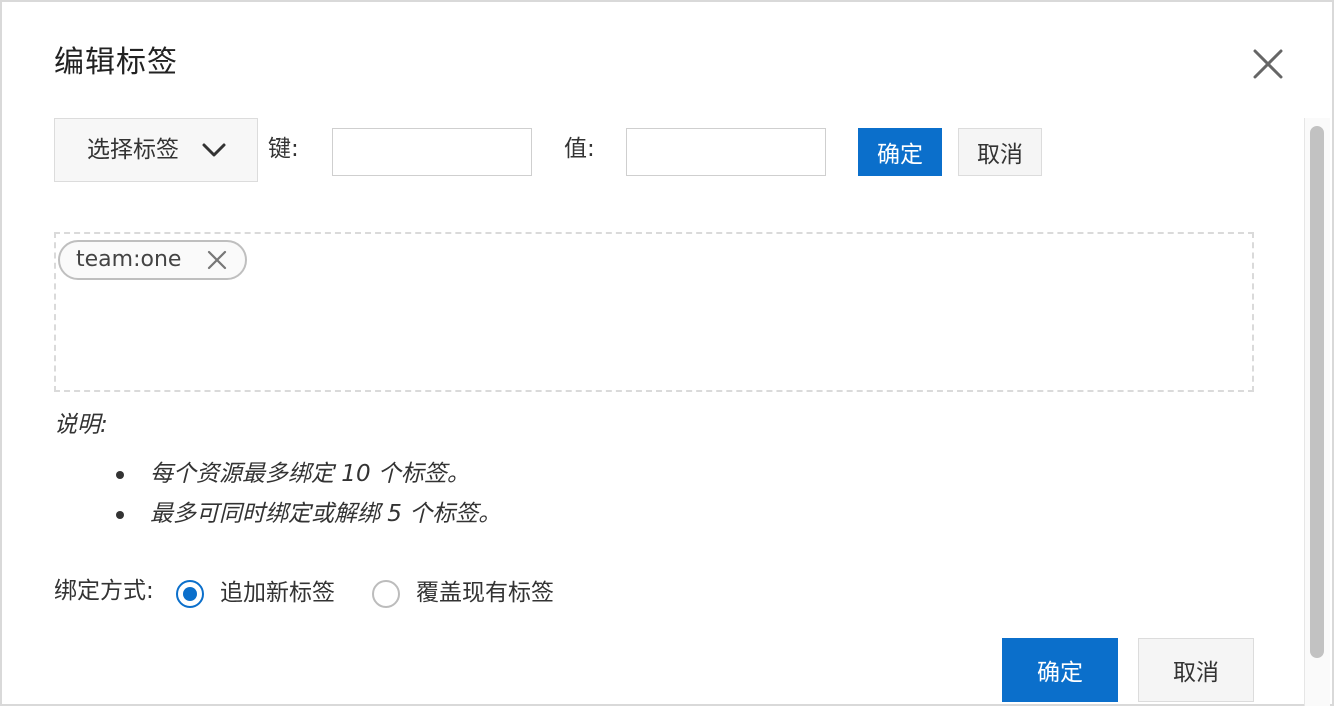 The height and width of the screenshot is (706, 1334). I want to click on select-tag-dropdown: 选择标签, so click(156, 150).